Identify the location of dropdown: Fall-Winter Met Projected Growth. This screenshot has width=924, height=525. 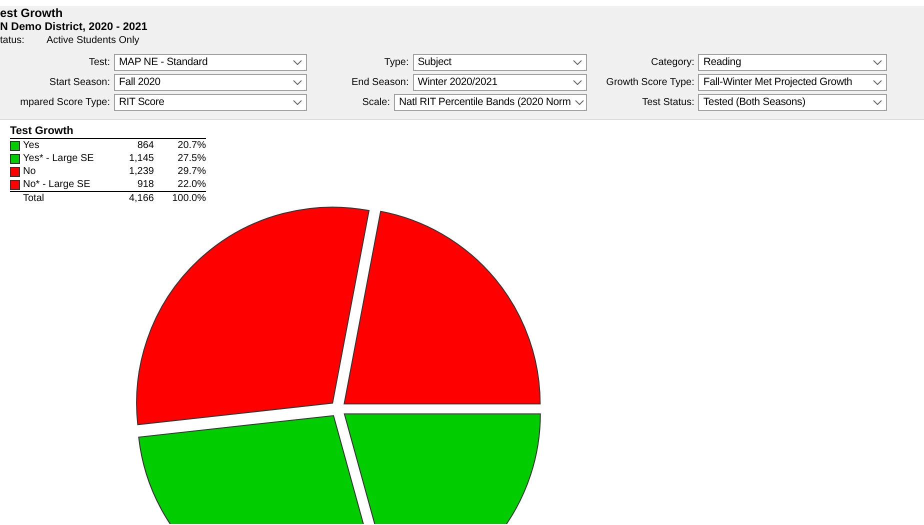
(792, 82).